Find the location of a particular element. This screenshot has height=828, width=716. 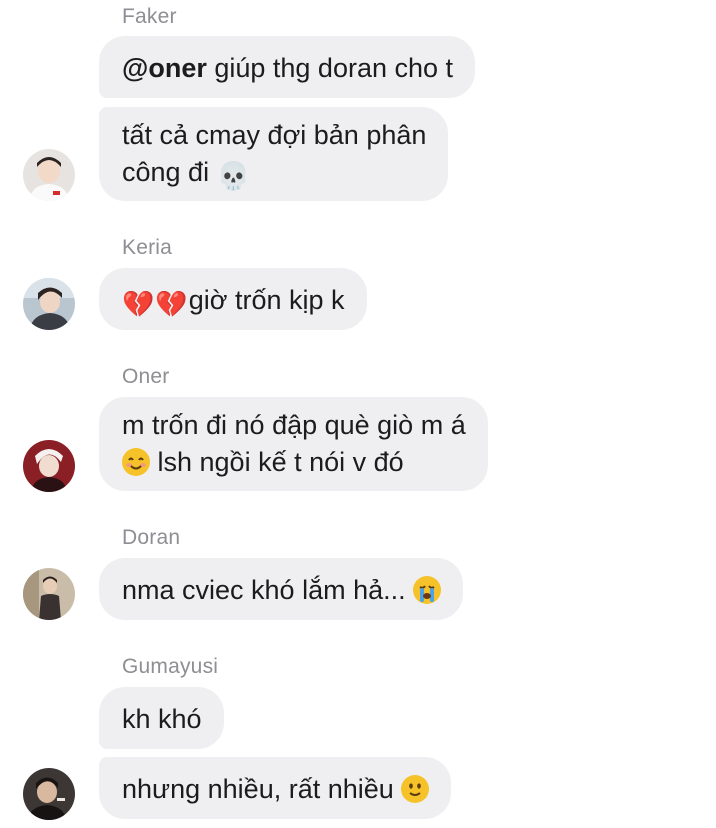

avatar-doran is located at coordinates (49, 594).